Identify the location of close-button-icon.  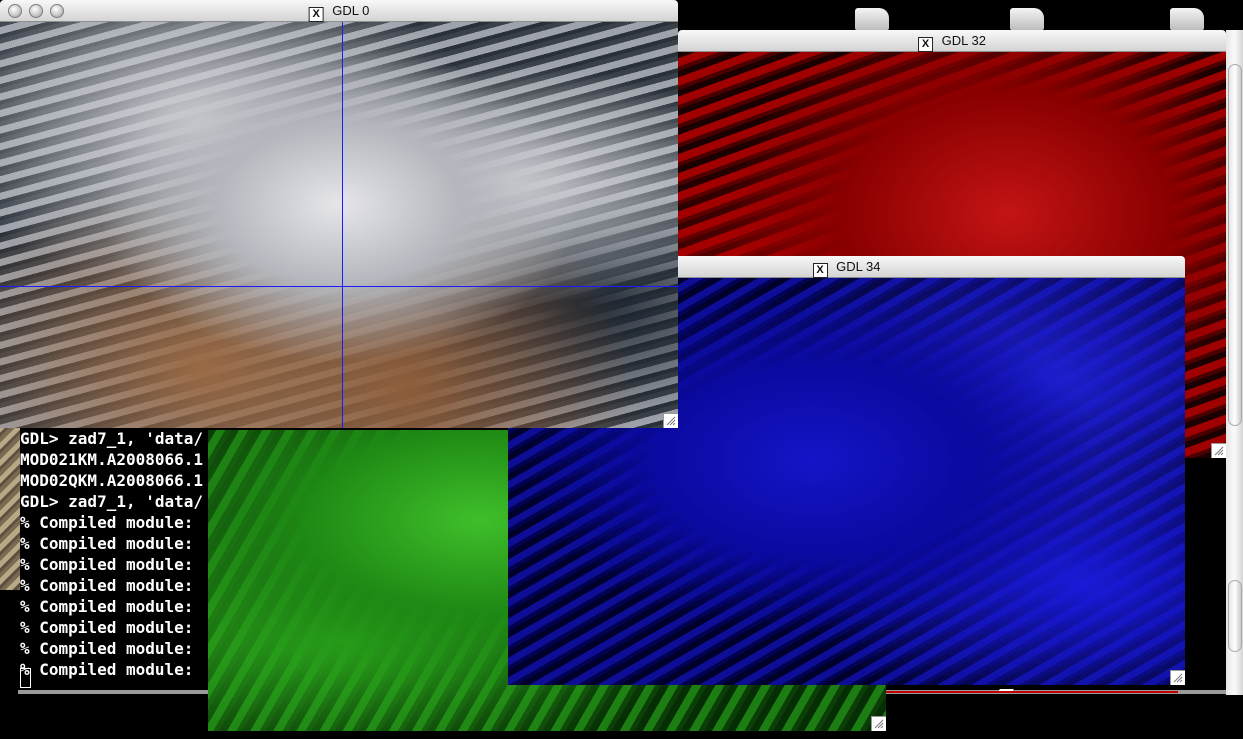
(15, 11).